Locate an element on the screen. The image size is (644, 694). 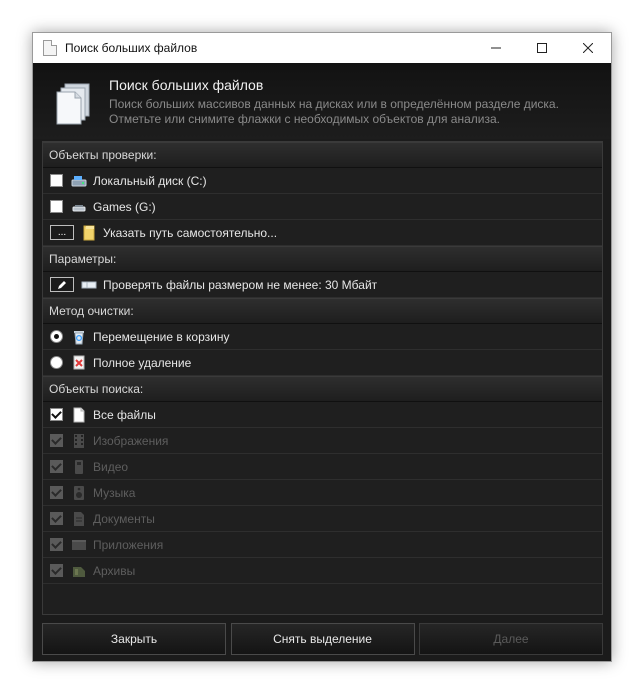
method-delete-label: Полное удаление is located at coordinates (142, 362).